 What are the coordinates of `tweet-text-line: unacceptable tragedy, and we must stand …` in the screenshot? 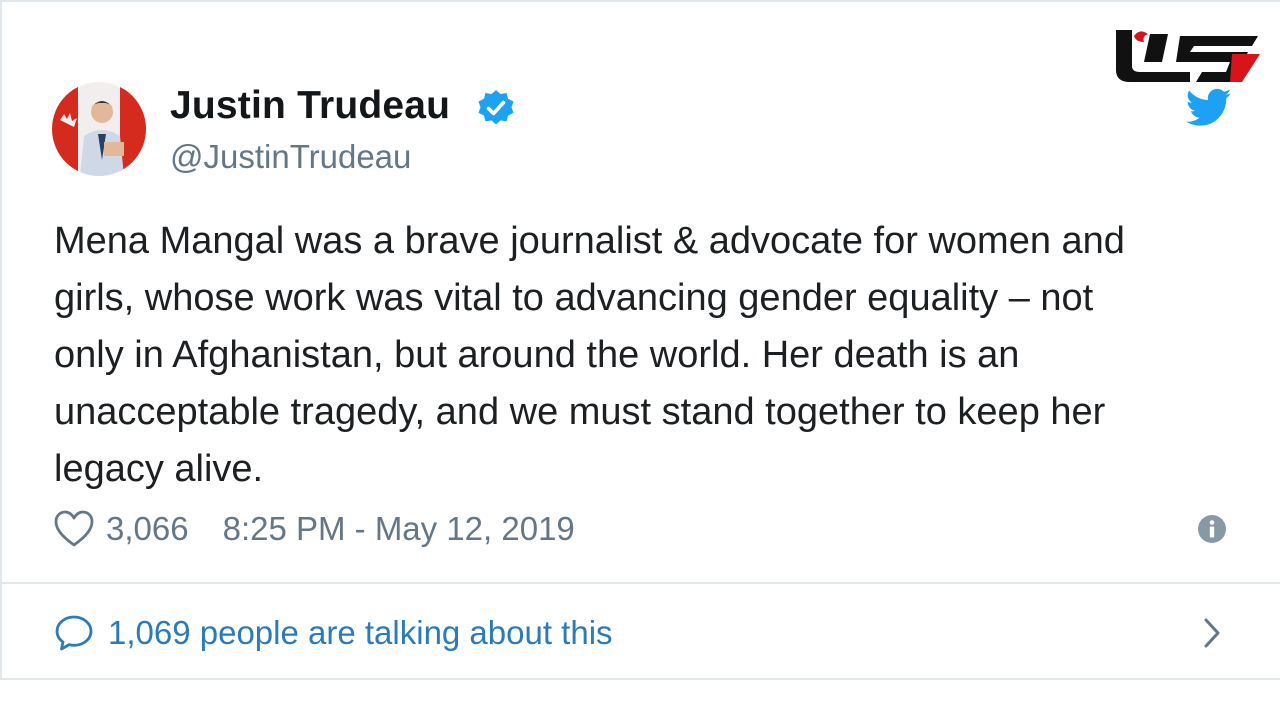 It's located at (580, 412).